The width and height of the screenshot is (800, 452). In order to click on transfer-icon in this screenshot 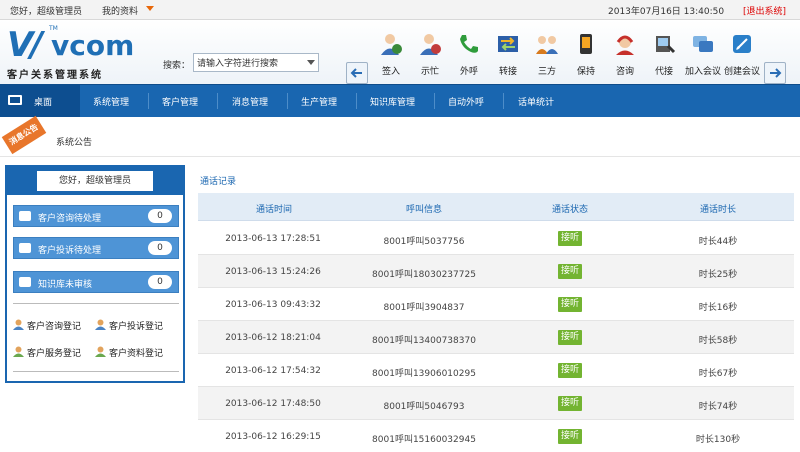, I will do `click(508, 44)`.